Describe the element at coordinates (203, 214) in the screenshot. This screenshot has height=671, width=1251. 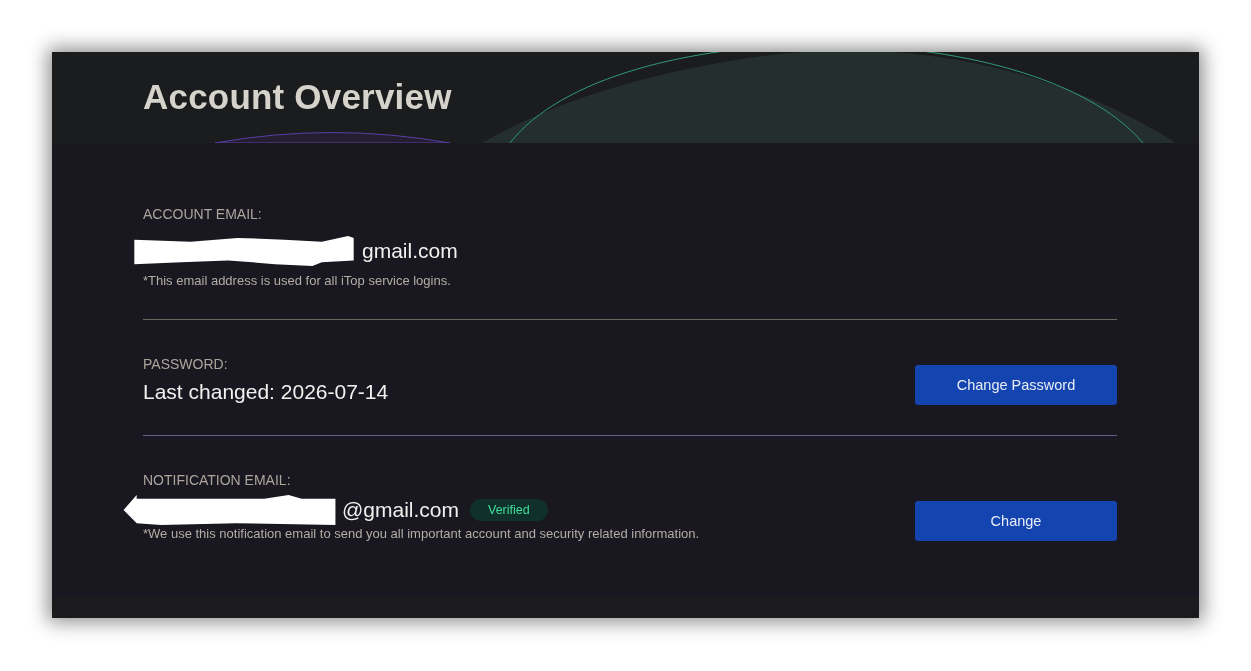
I see `field-label: ACCOUNT EMAIL:` at that location.